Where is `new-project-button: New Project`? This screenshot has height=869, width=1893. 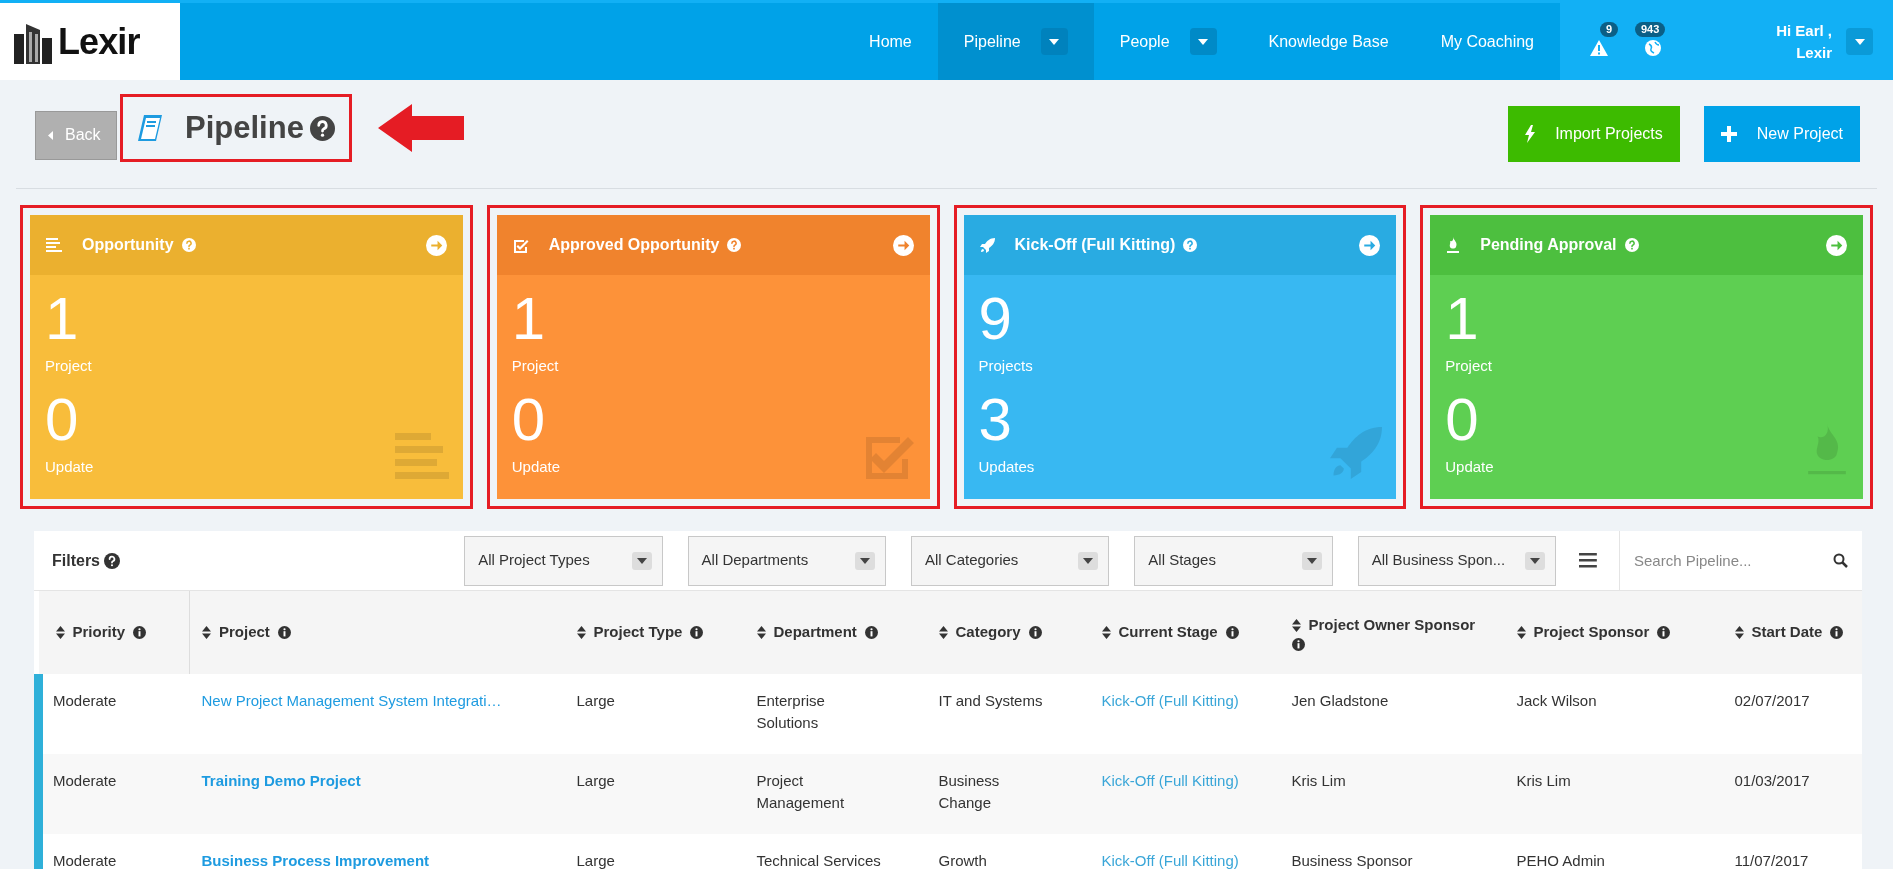 new-project-button: New Project is located at coordinates (1781, 134).